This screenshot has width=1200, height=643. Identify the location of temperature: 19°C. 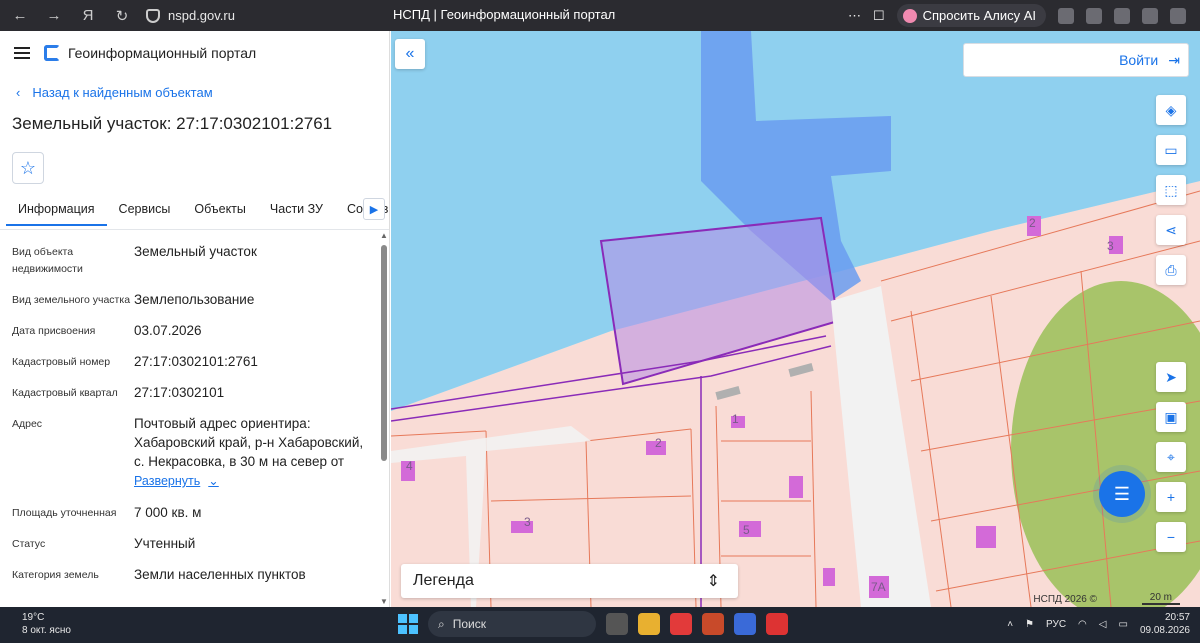
(33, 617).